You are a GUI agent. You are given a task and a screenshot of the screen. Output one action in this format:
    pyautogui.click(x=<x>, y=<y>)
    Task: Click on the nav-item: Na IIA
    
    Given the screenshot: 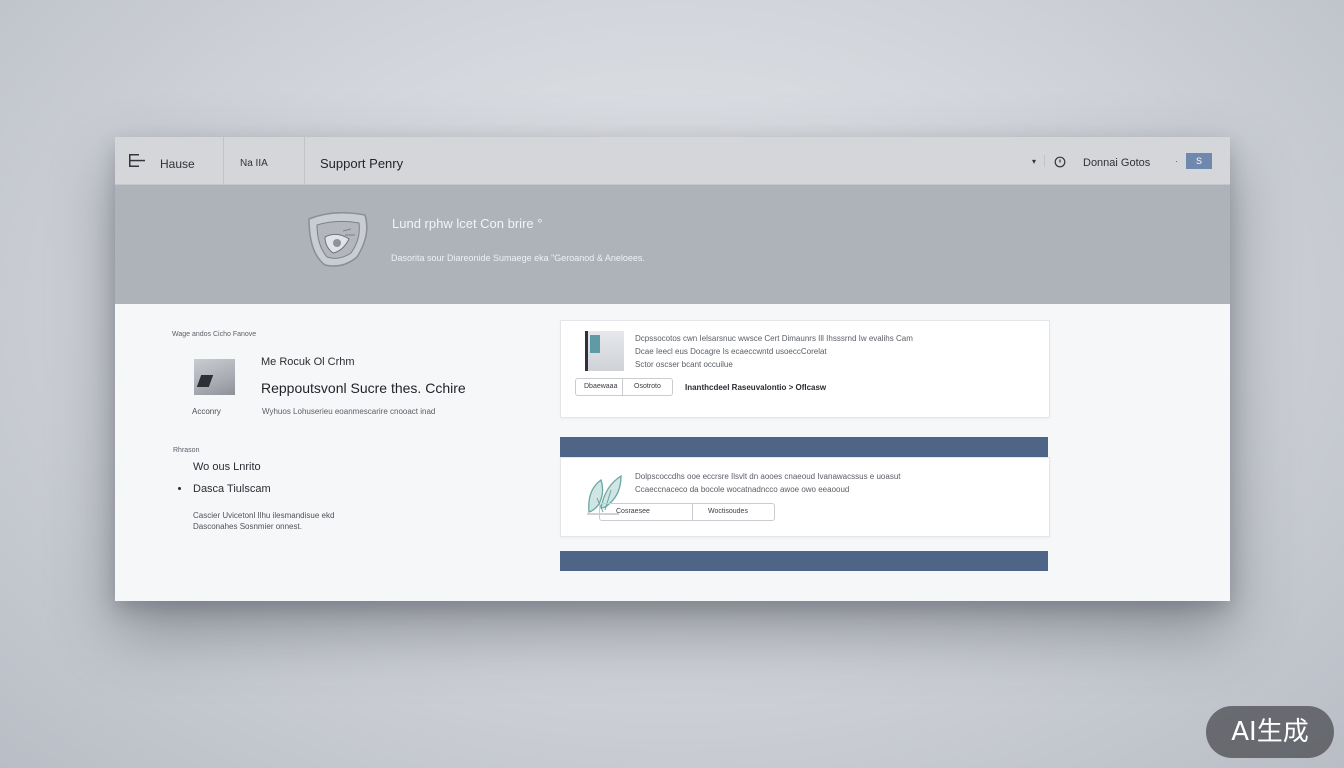 What is the action you would take?
    pyautogui.click(x=254, y=163)
    